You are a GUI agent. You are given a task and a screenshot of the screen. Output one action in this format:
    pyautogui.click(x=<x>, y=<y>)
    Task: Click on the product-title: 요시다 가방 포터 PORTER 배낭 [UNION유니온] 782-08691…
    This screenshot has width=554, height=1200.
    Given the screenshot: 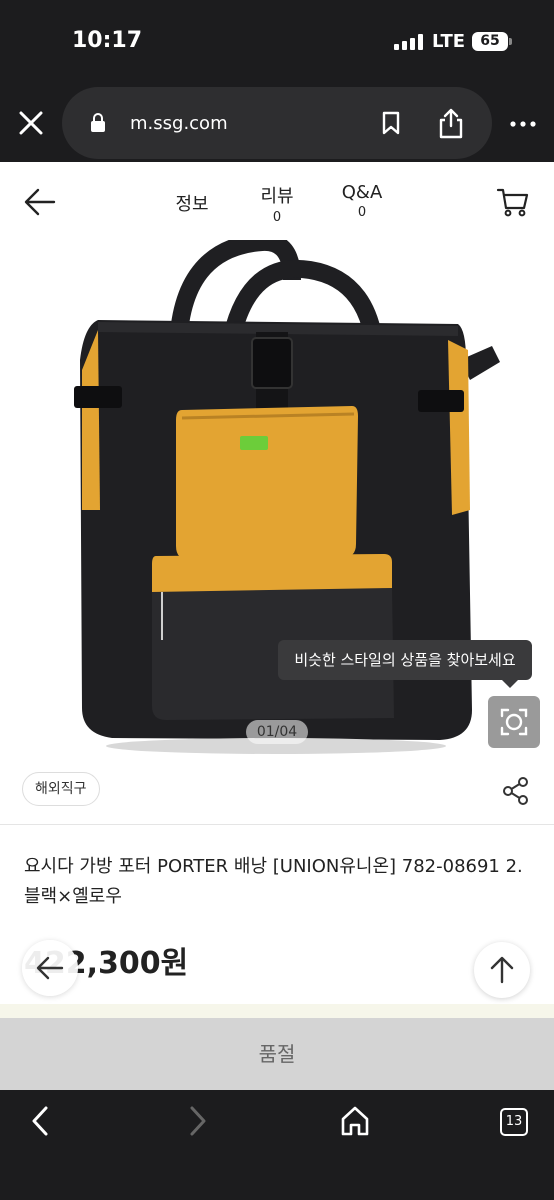 What is the action you would take?
    pyautogui.click(x=273, y=881)
    